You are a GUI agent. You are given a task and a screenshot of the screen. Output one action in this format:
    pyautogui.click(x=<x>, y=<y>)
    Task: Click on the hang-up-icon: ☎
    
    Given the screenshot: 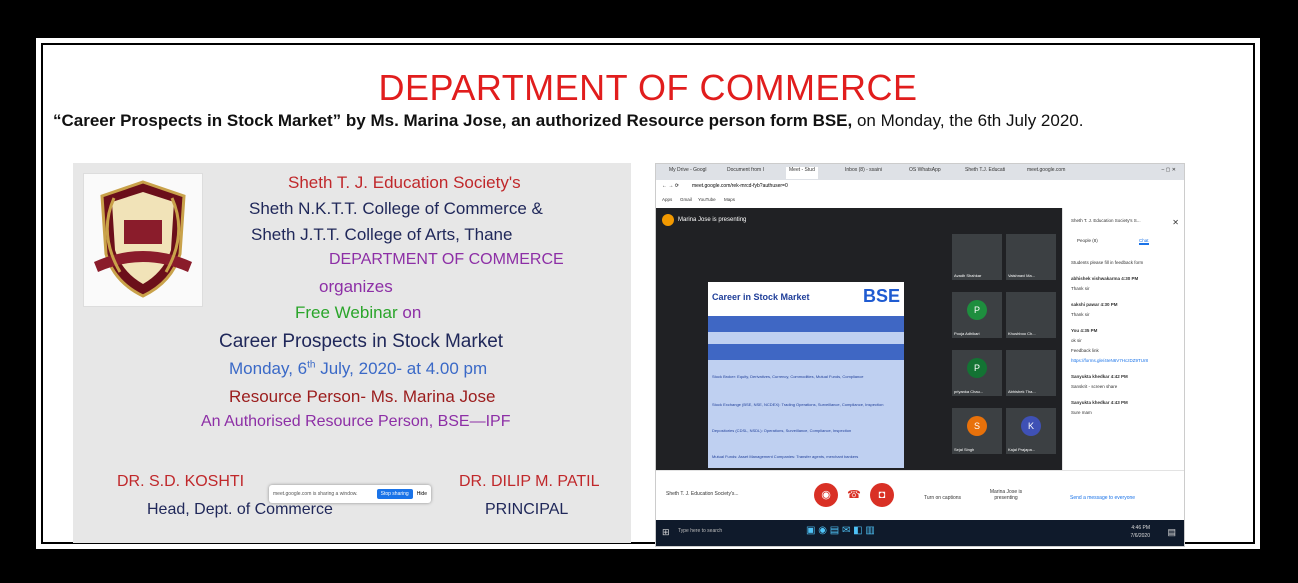 What is the action you would take?
    pyautogui.click(x=854, y=495)
    